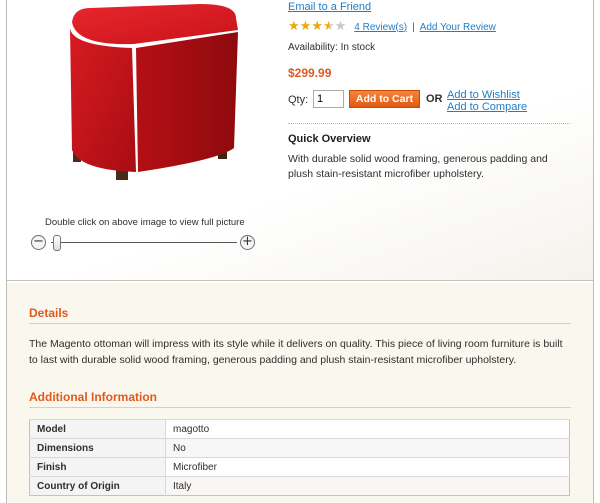 This screenshot has height=503, width=600. Describe the element at coordinates (328, 26) in the screenshot. I see `half-star-icon: ★` at that location.